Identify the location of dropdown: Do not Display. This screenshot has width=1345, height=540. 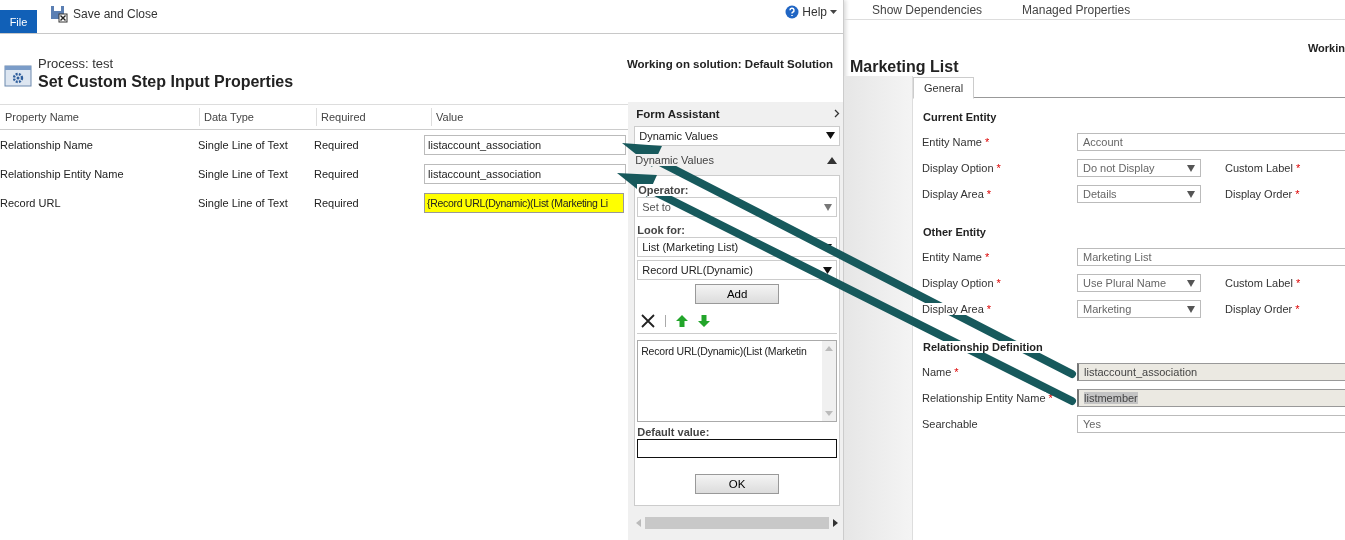
(1139, 168).